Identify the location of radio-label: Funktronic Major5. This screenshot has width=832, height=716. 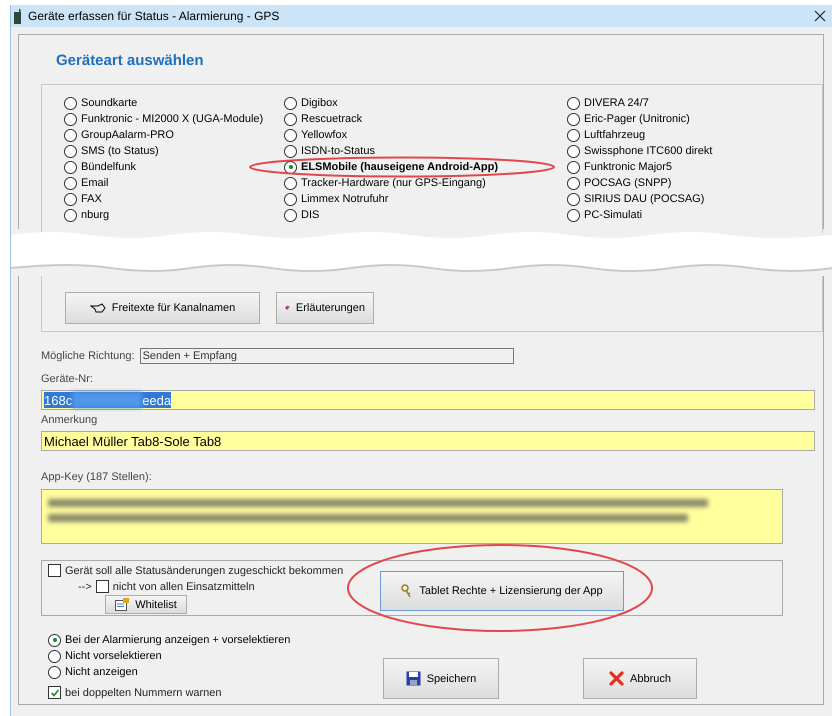
(628, 167).